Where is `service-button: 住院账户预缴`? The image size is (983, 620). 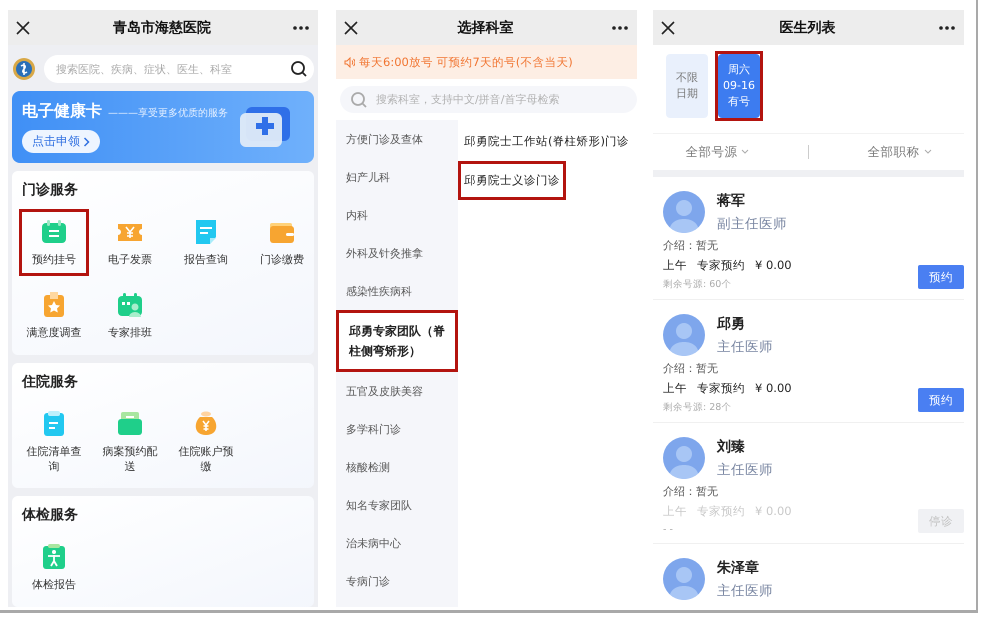 service-button: 住院账户预缴 is located at coordinates (206, 441).